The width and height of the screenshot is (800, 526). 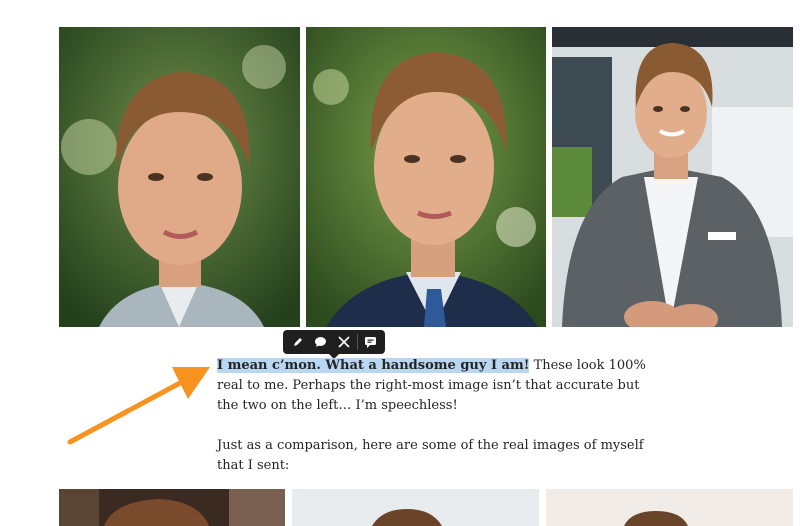 I want to click on selected-text: I mean c’mon. What a handsome guy I am!, so click(x=373, y=365).